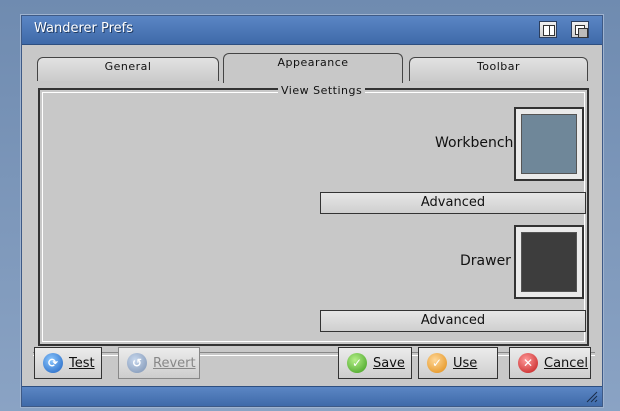  Describe the element at coordinates (312, 30) in the screenshot. I see `title-bar: Wanderer Prefs` at that location.